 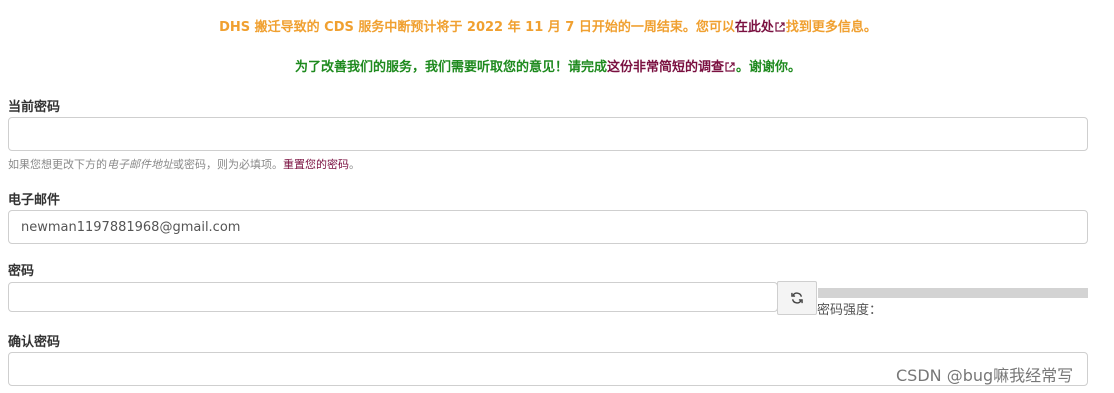 What do you see at coordinates (769, 67) in the screenshot?
I see `survey-notice-suffix: 。谢谢你。` at bounding box center [769, 67].